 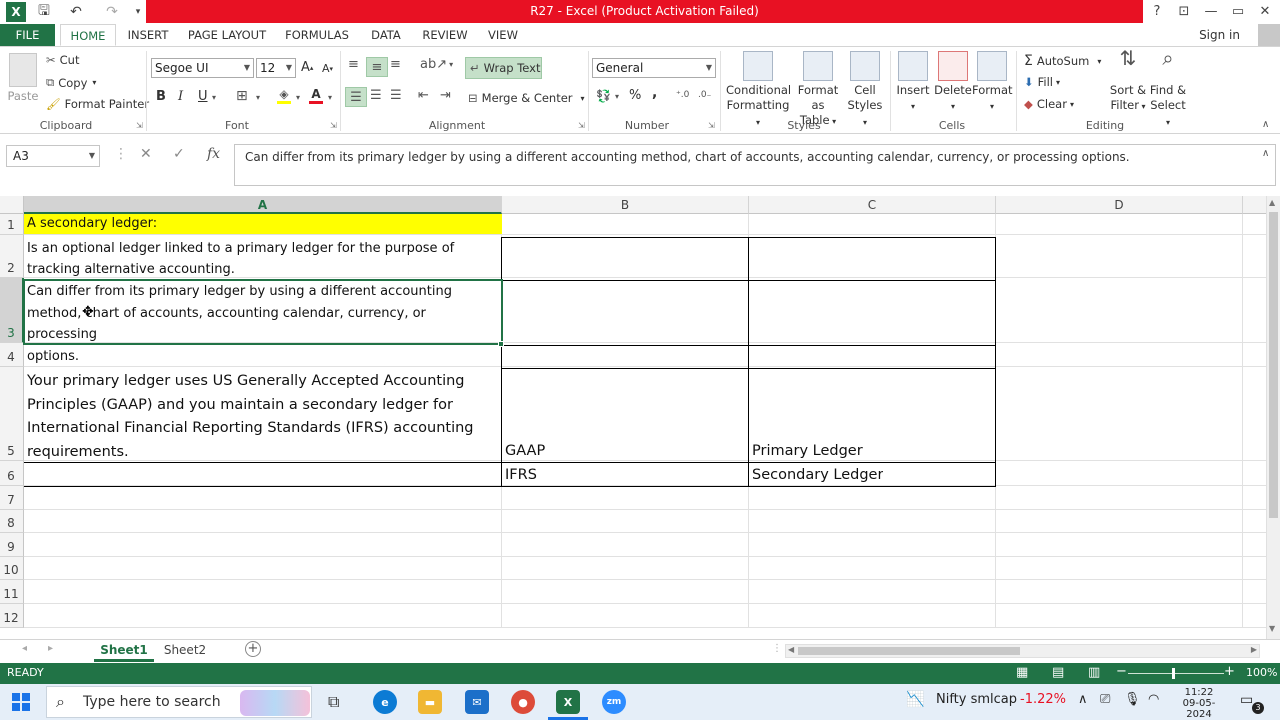 What do you see at coordinates (525, 451) in the screenshot?
I see `cell-b5: GAAP` at bounding box center [525, 451].